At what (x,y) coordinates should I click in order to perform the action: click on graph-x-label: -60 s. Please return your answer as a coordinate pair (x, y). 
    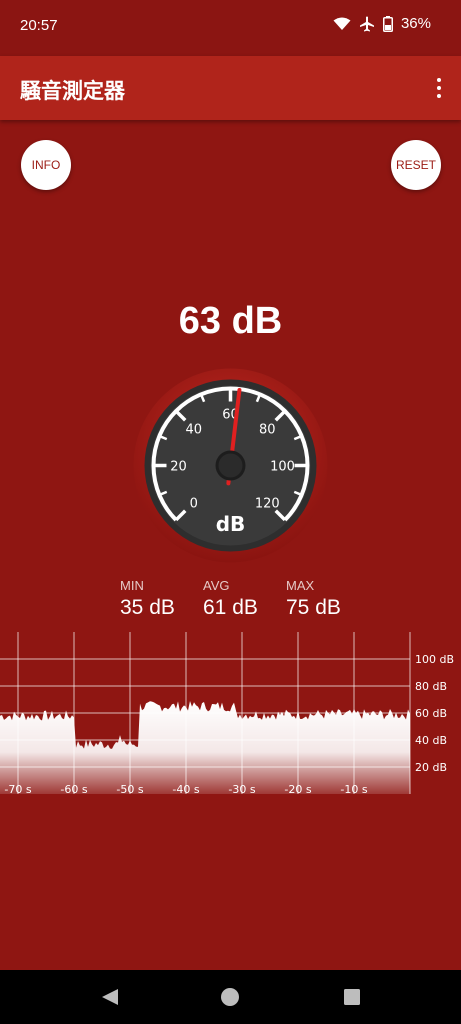
    Looking at the image, I should click on (73, 789).